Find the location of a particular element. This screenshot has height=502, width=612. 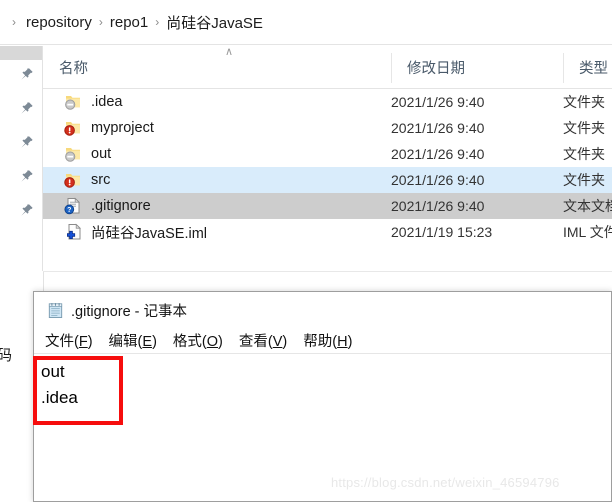

table-row: 尚硅谷JavaSE.iml 2021/1/19 15:23 IML 文件 is located at coordinates (327, 232).